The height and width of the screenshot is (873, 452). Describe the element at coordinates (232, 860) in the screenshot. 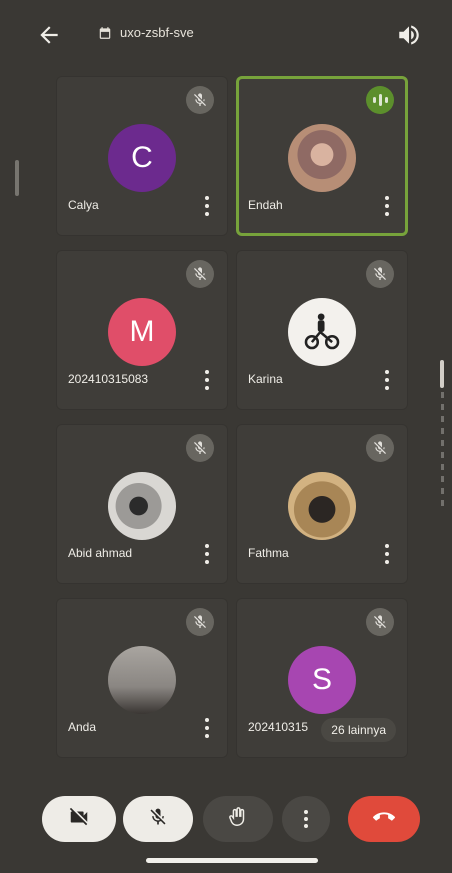

I see `home-indicator` at that location.